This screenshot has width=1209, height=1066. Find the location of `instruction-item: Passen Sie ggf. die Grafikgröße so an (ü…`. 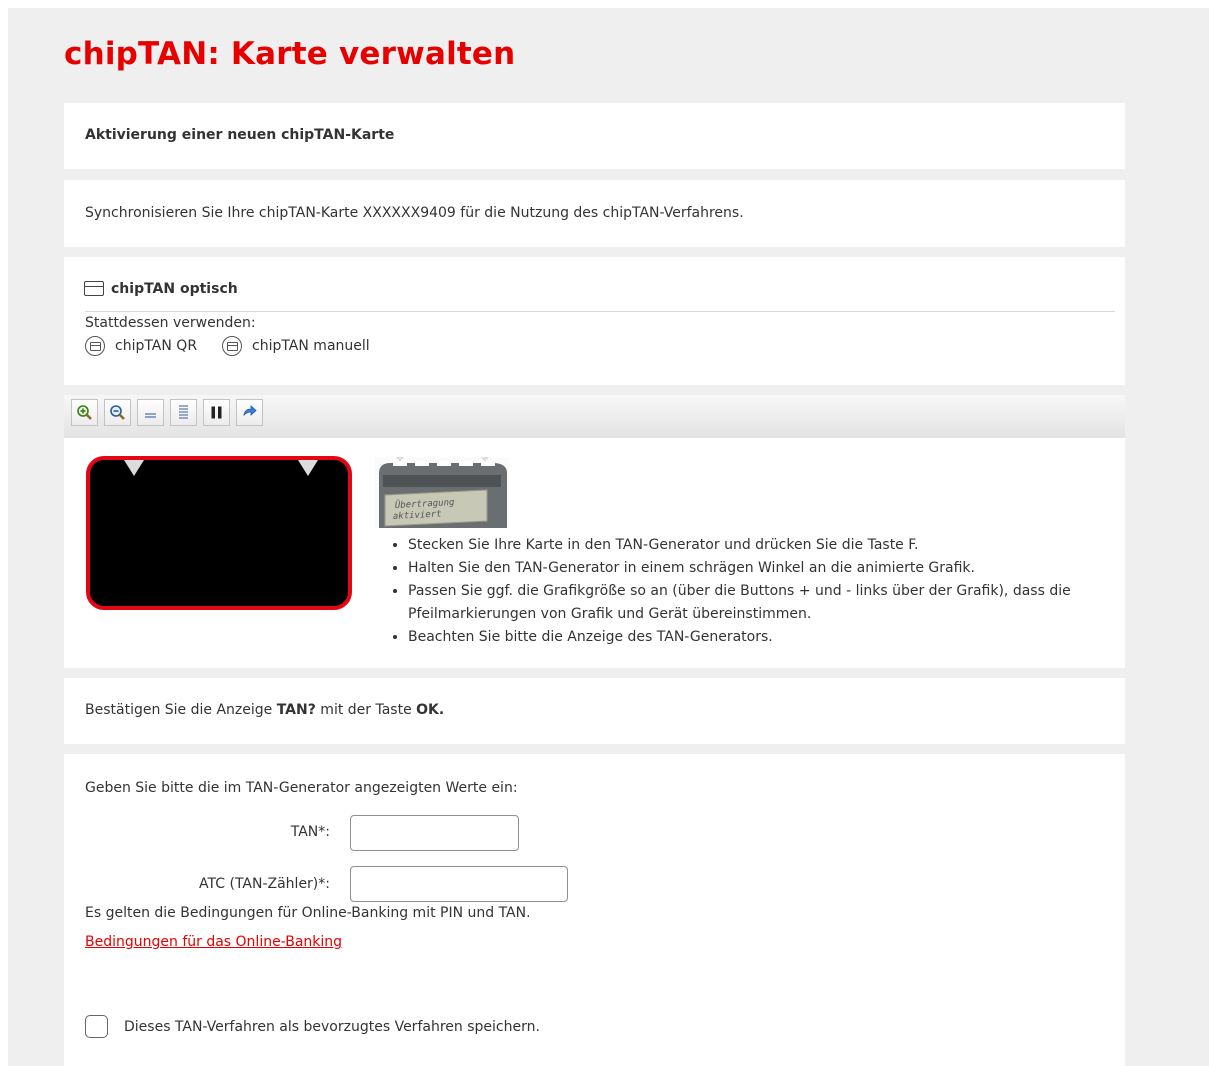

instruction-item: Passen Sie ggf. die Grafikgröße so an (ü… is located at coordinates (758, 603).